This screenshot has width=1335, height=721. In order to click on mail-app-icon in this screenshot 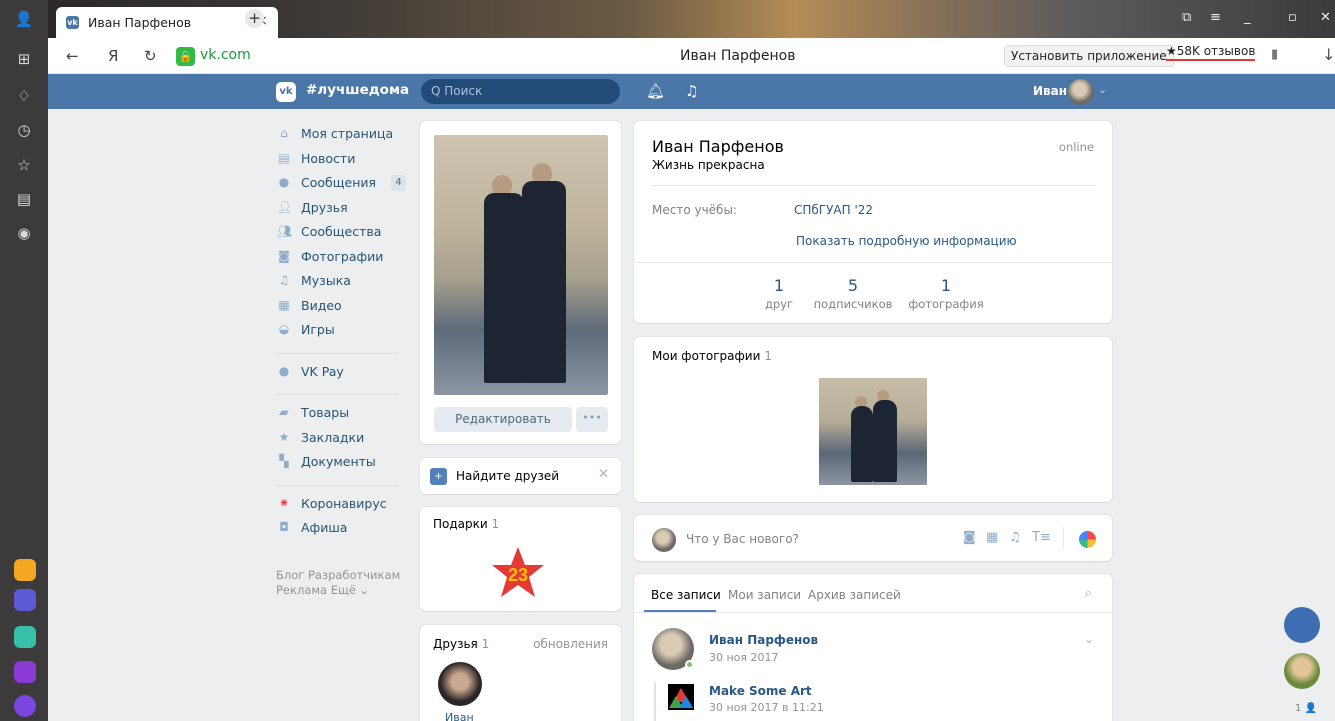, I will do `click(25, 570)`.